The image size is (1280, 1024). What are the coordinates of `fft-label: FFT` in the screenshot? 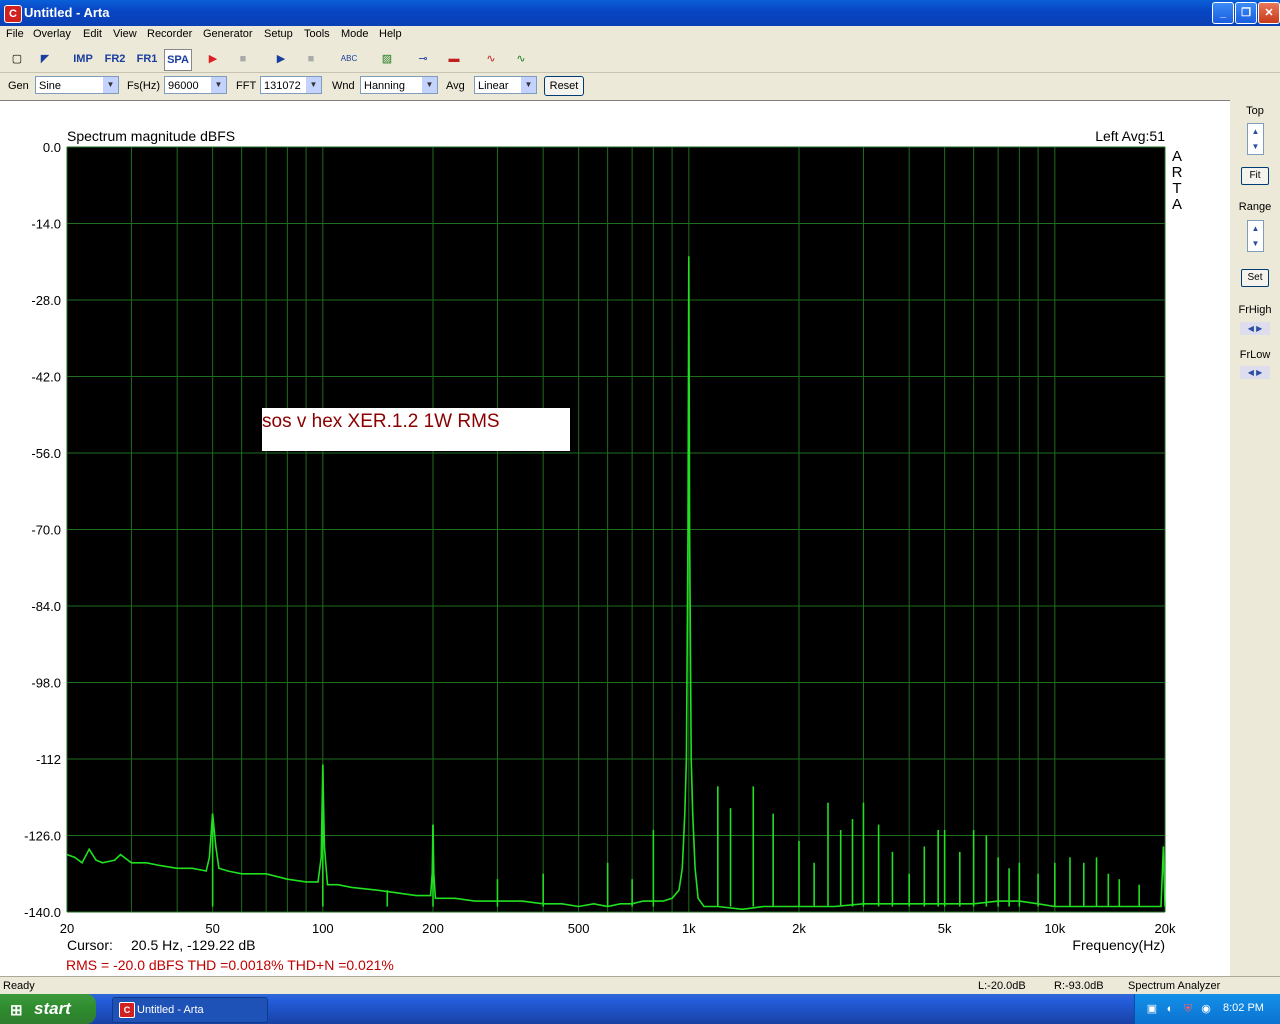 It's located at (246, 86).